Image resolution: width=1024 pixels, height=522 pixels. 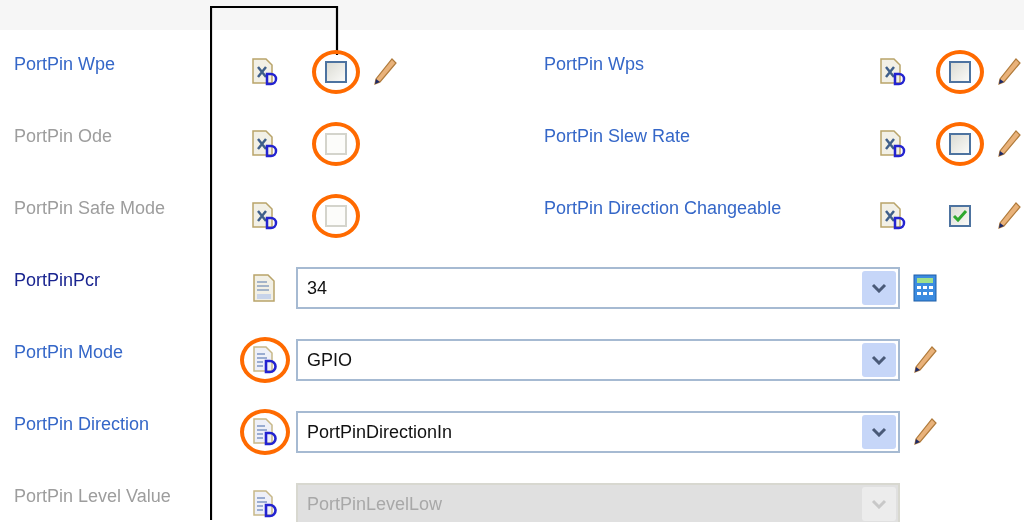 I want to click on dropdown: 34, so click(x=598, y=288).